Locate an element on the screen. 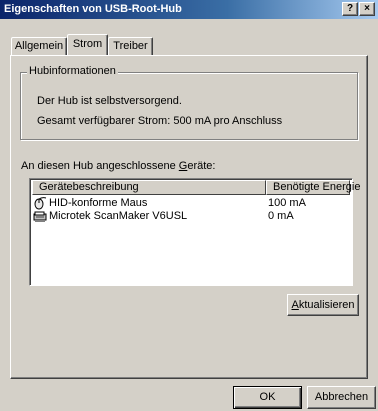 This screenshot has width=378, height=411. table-row: Microtek ScanMaker V6USL 0 mA is located at coordinates (191, 216).